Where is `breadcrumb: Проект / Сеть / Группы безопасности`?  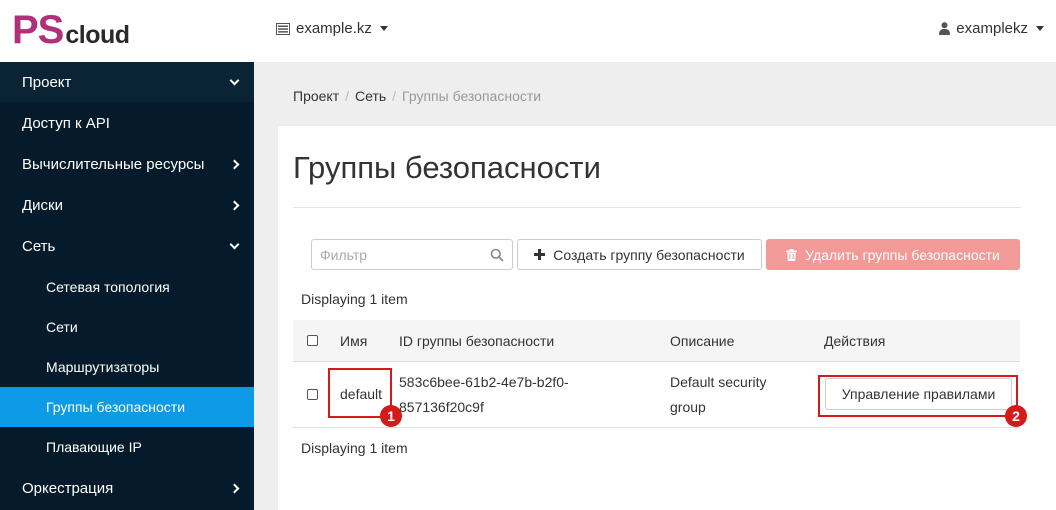 breadcrumb: Проект / Сеть / Группы безопасности is located at coordinates (417, 96).